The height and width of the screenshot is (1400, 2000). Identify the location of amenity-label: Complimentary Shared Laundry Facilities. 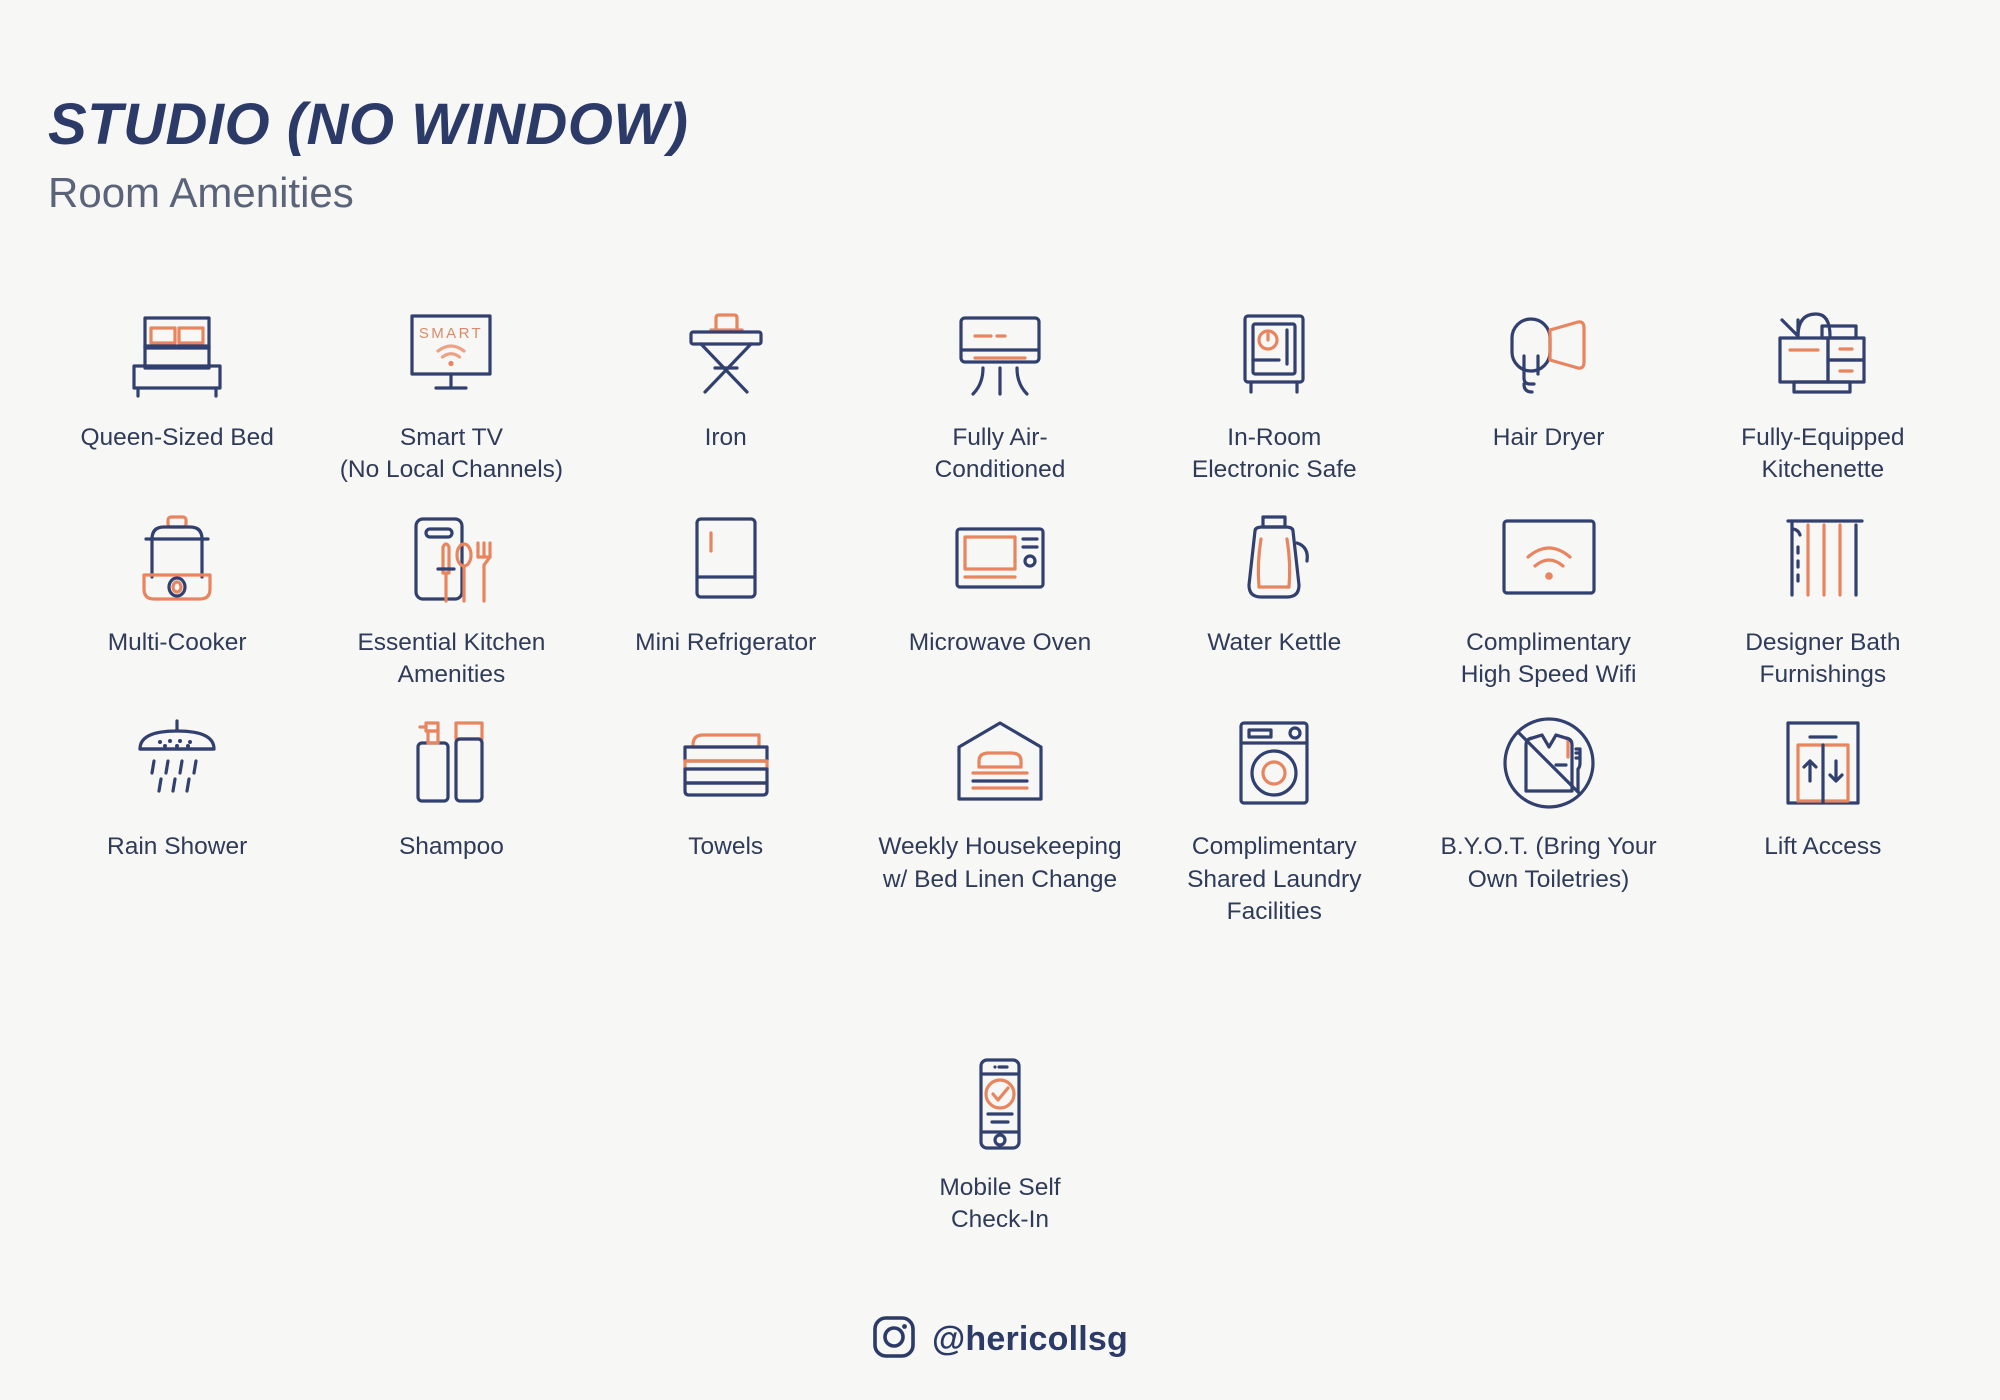
(1274, 879).